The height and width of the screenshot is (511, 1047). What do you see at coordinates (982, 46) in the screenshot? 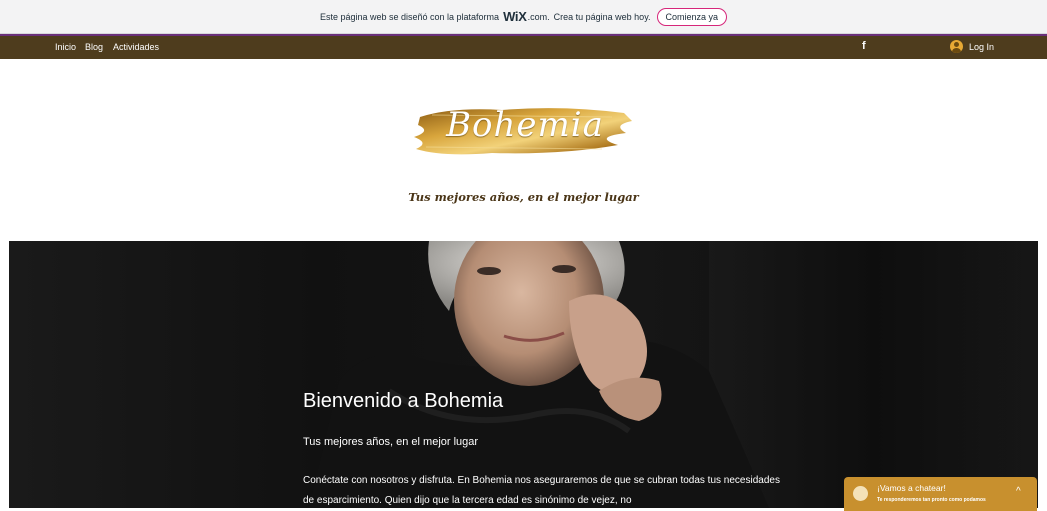
I see `login-label: Log In` at bounding box center [982, 46].